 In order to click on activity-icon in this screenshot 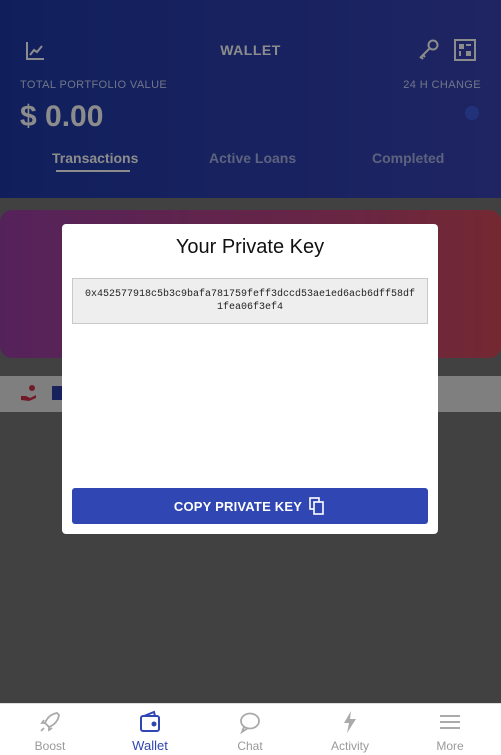, I will do `click(350, 722)`.